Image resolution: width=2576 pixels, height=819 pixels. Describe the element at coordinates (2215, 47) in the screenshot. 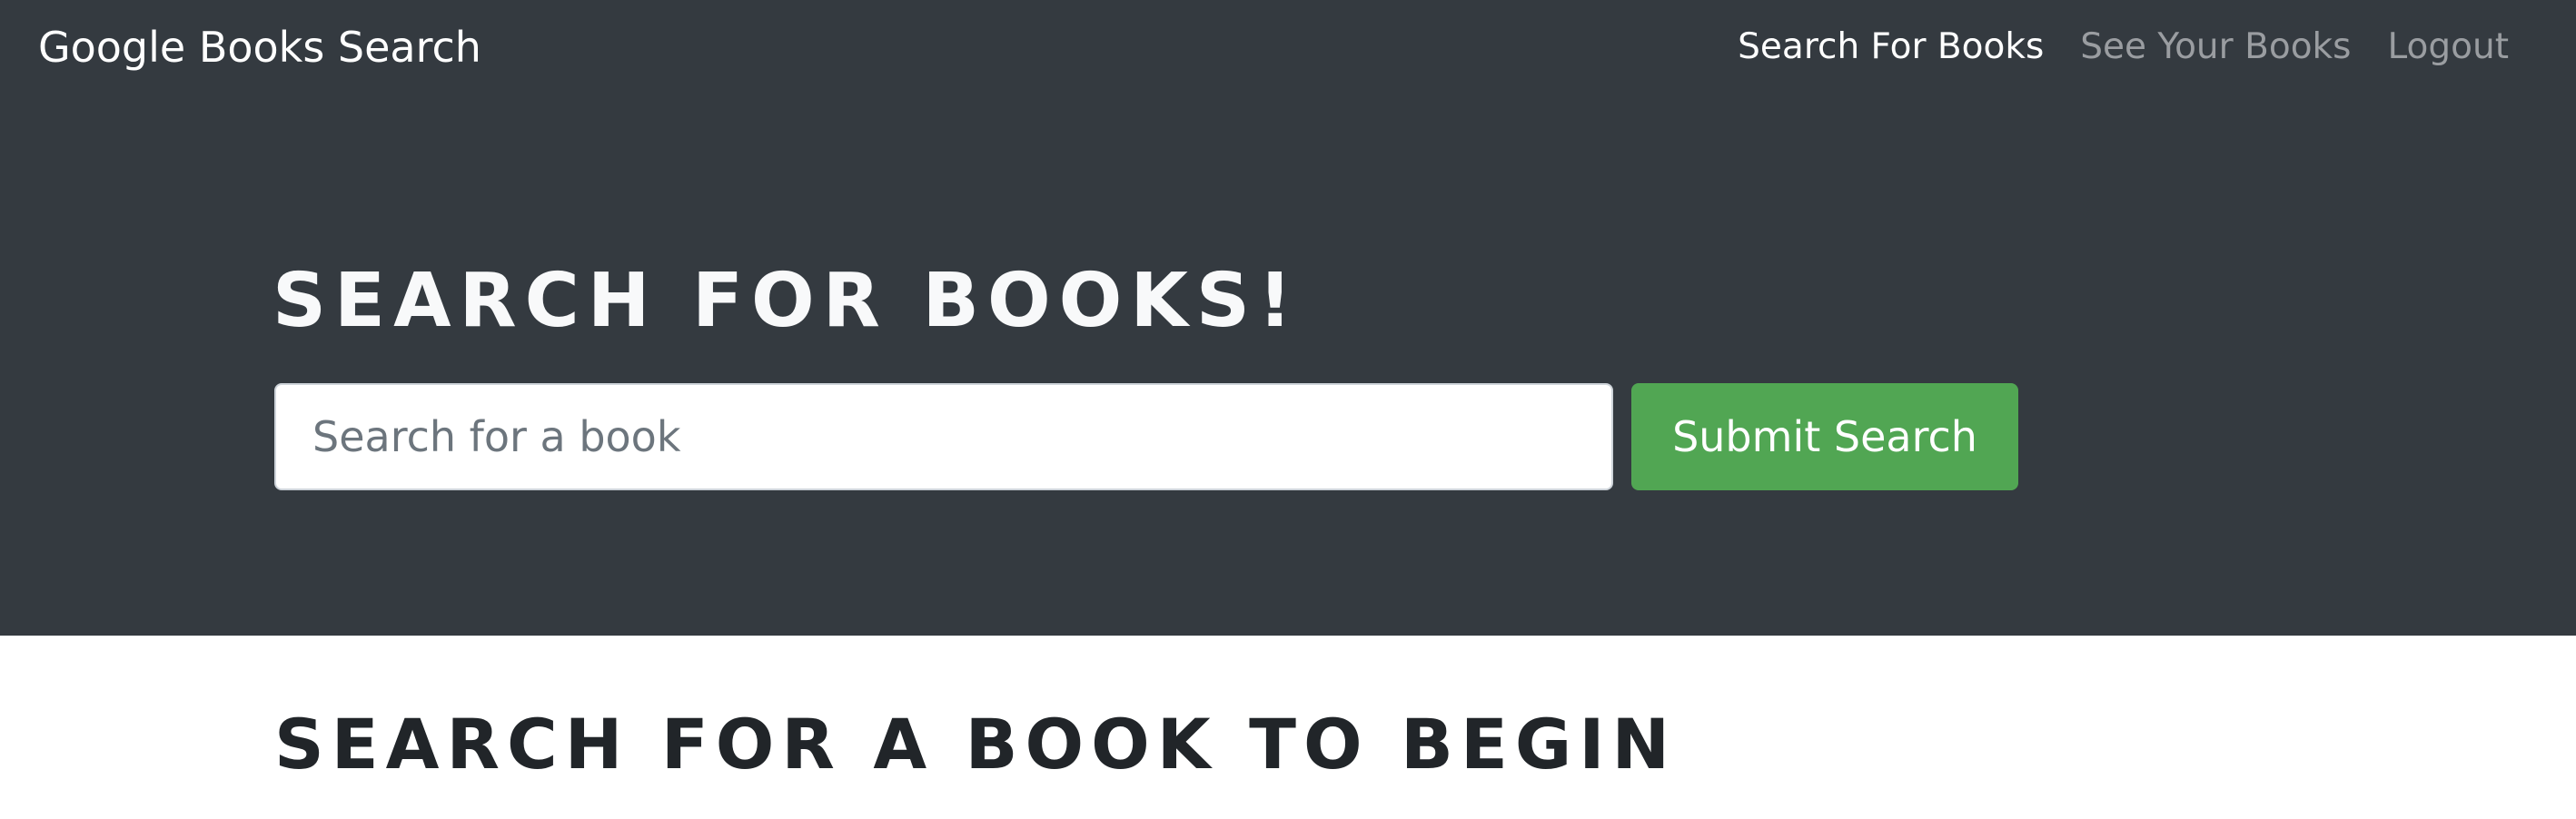

I see `nav-link-see-your-books: See Your Books` at that location.